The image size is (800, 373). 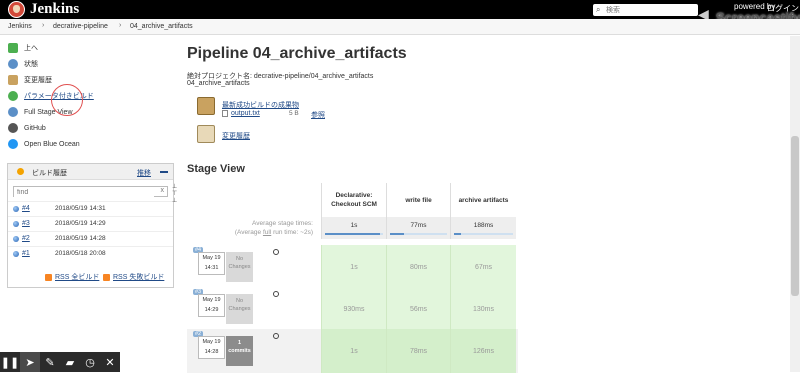 What do you see at coordinates (26, 253) in the screenshot?
I see `build-number: #1` at bounding box center [26, 253].